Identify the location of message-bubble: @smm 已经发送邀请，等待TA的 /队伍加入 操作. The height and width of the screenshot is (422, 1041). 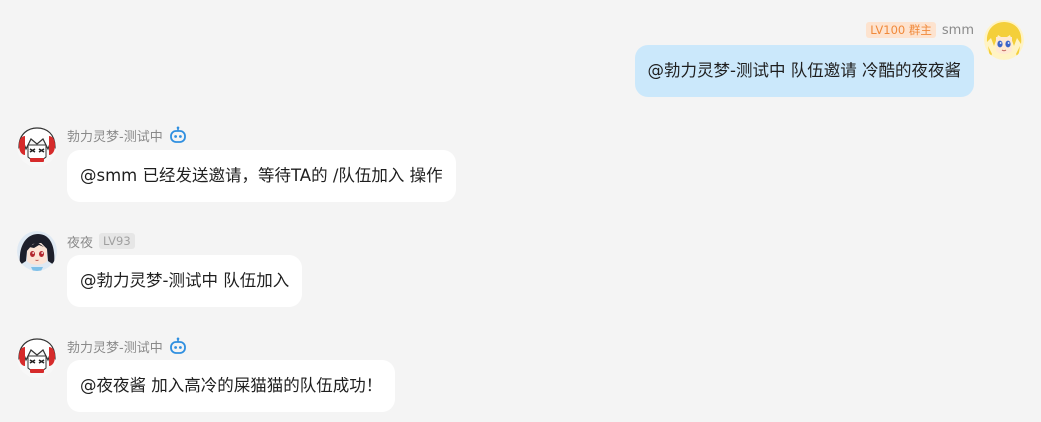
(261, 176).